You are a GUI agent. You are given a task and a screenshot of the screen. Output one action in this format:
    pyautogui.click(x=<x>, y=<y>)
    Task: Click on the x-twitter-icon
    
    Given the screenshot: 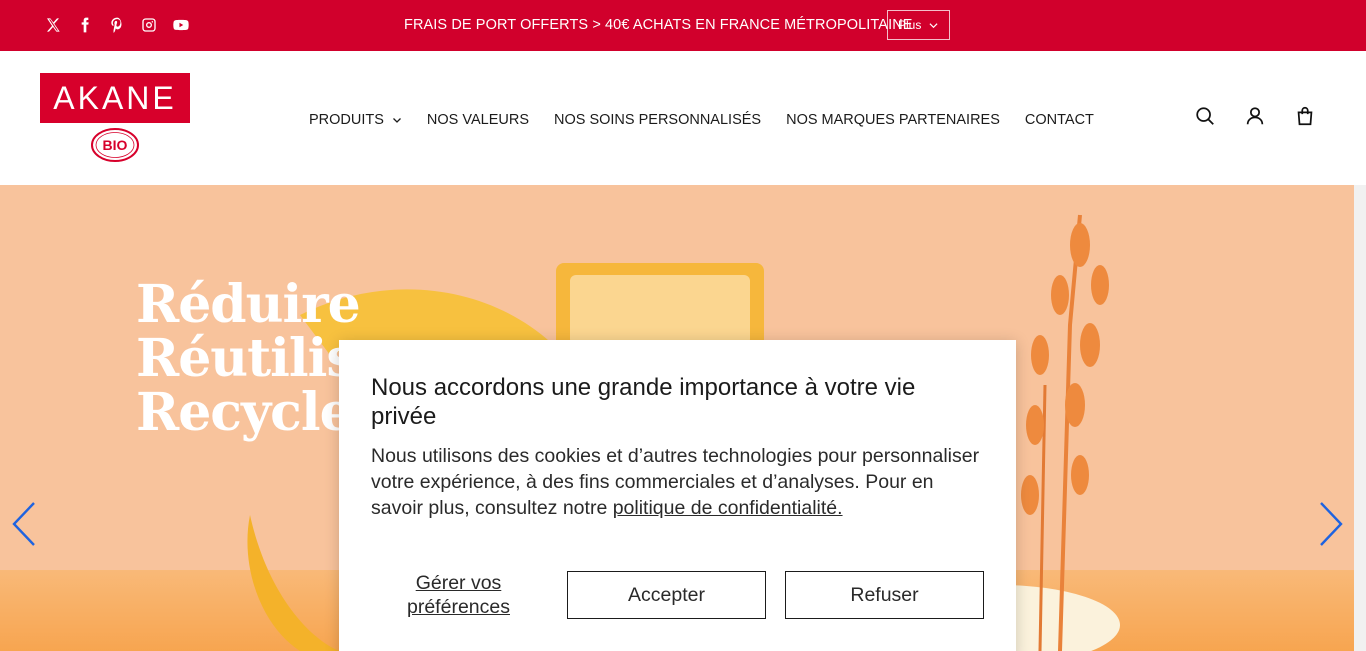 What is the action you would take?
    pyautogui.click(x=53, y=25)
    